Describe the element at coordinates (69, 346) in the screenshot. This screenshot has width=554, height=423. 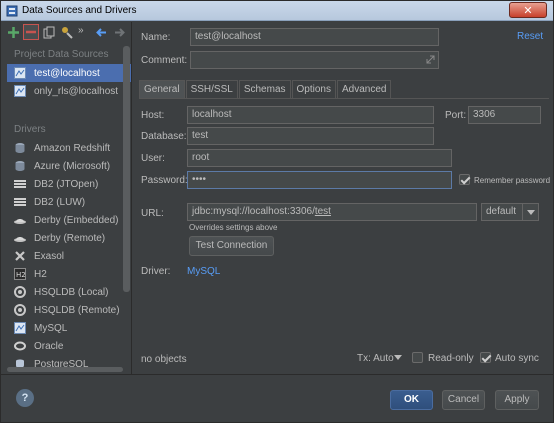
I see `driver-item: Oracle` at that location.